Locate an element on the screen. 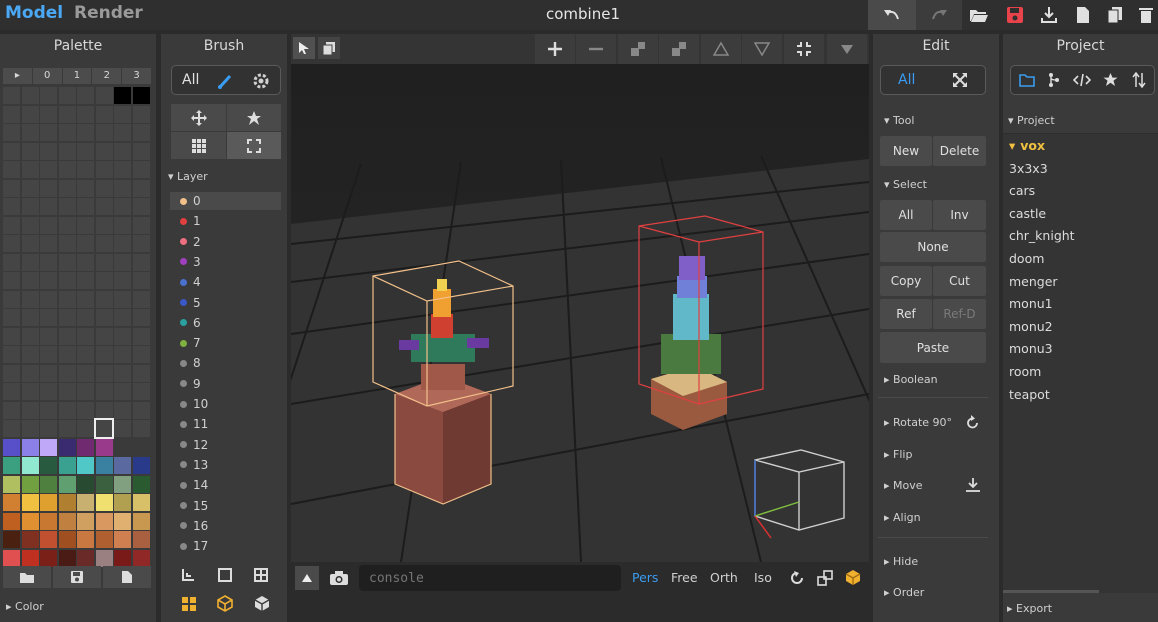 The width and height of the screenshot is (1158, 622). tool-section-toggle: ▾ Tool is located at coordinates (899, 120).